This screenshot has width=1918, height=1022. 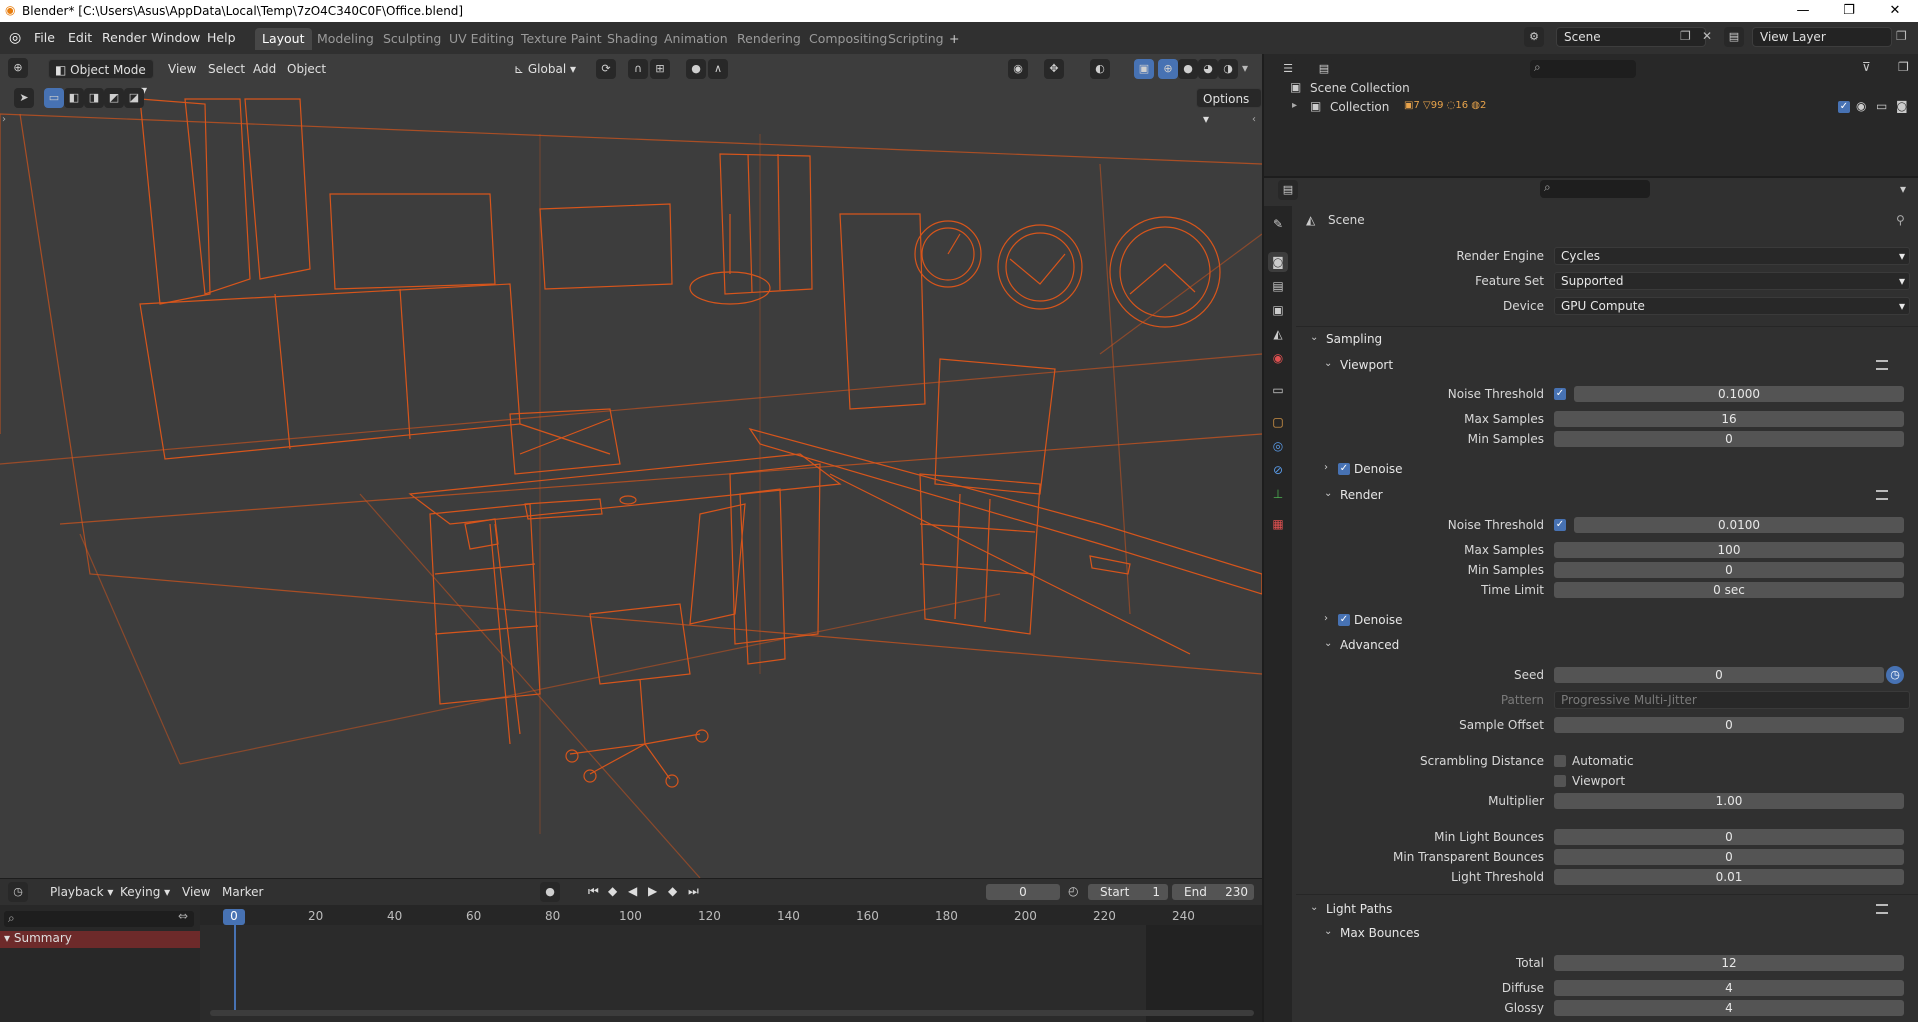 I want to click on play-icon: ▶, so click(x=652, y=891).